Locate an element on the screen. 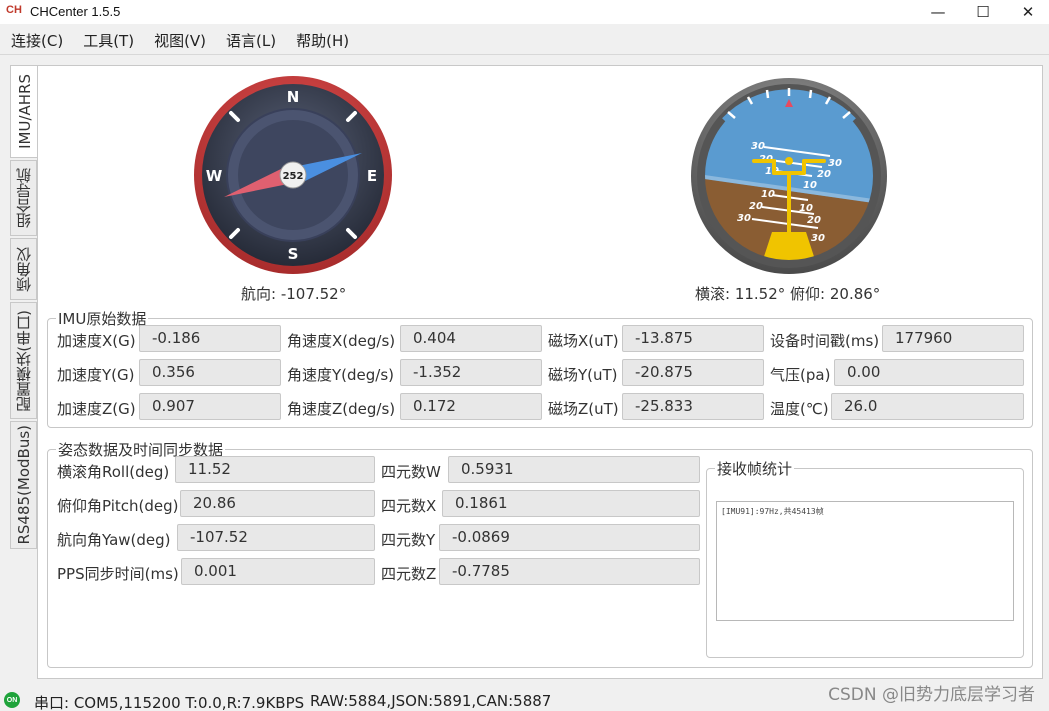 This screenshot has width=1049, height=711. roll-value: 11.52 is located at coordinates (275, 469).